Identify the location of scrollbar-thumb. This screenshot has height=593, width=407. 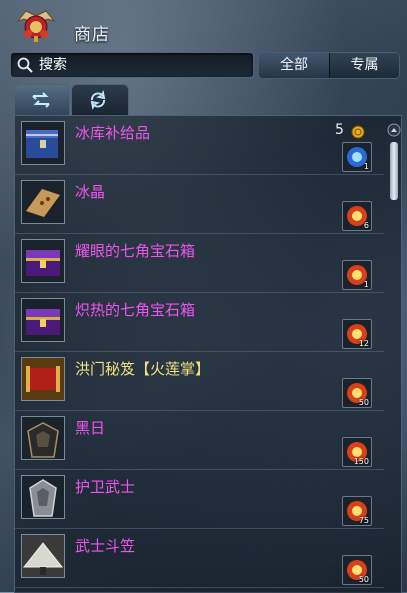
(394, 171).